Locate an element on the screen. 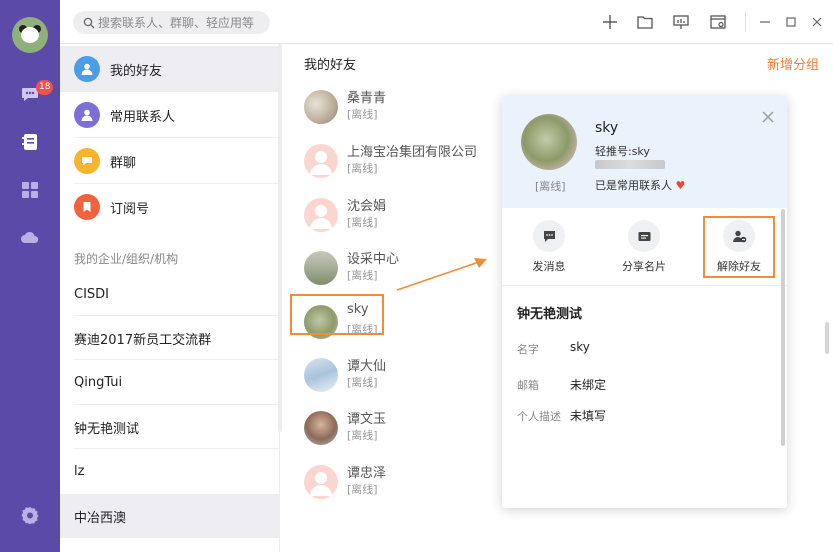  org-item: 赛迪2017新员工交流群 is located at coordinates (170, 338).